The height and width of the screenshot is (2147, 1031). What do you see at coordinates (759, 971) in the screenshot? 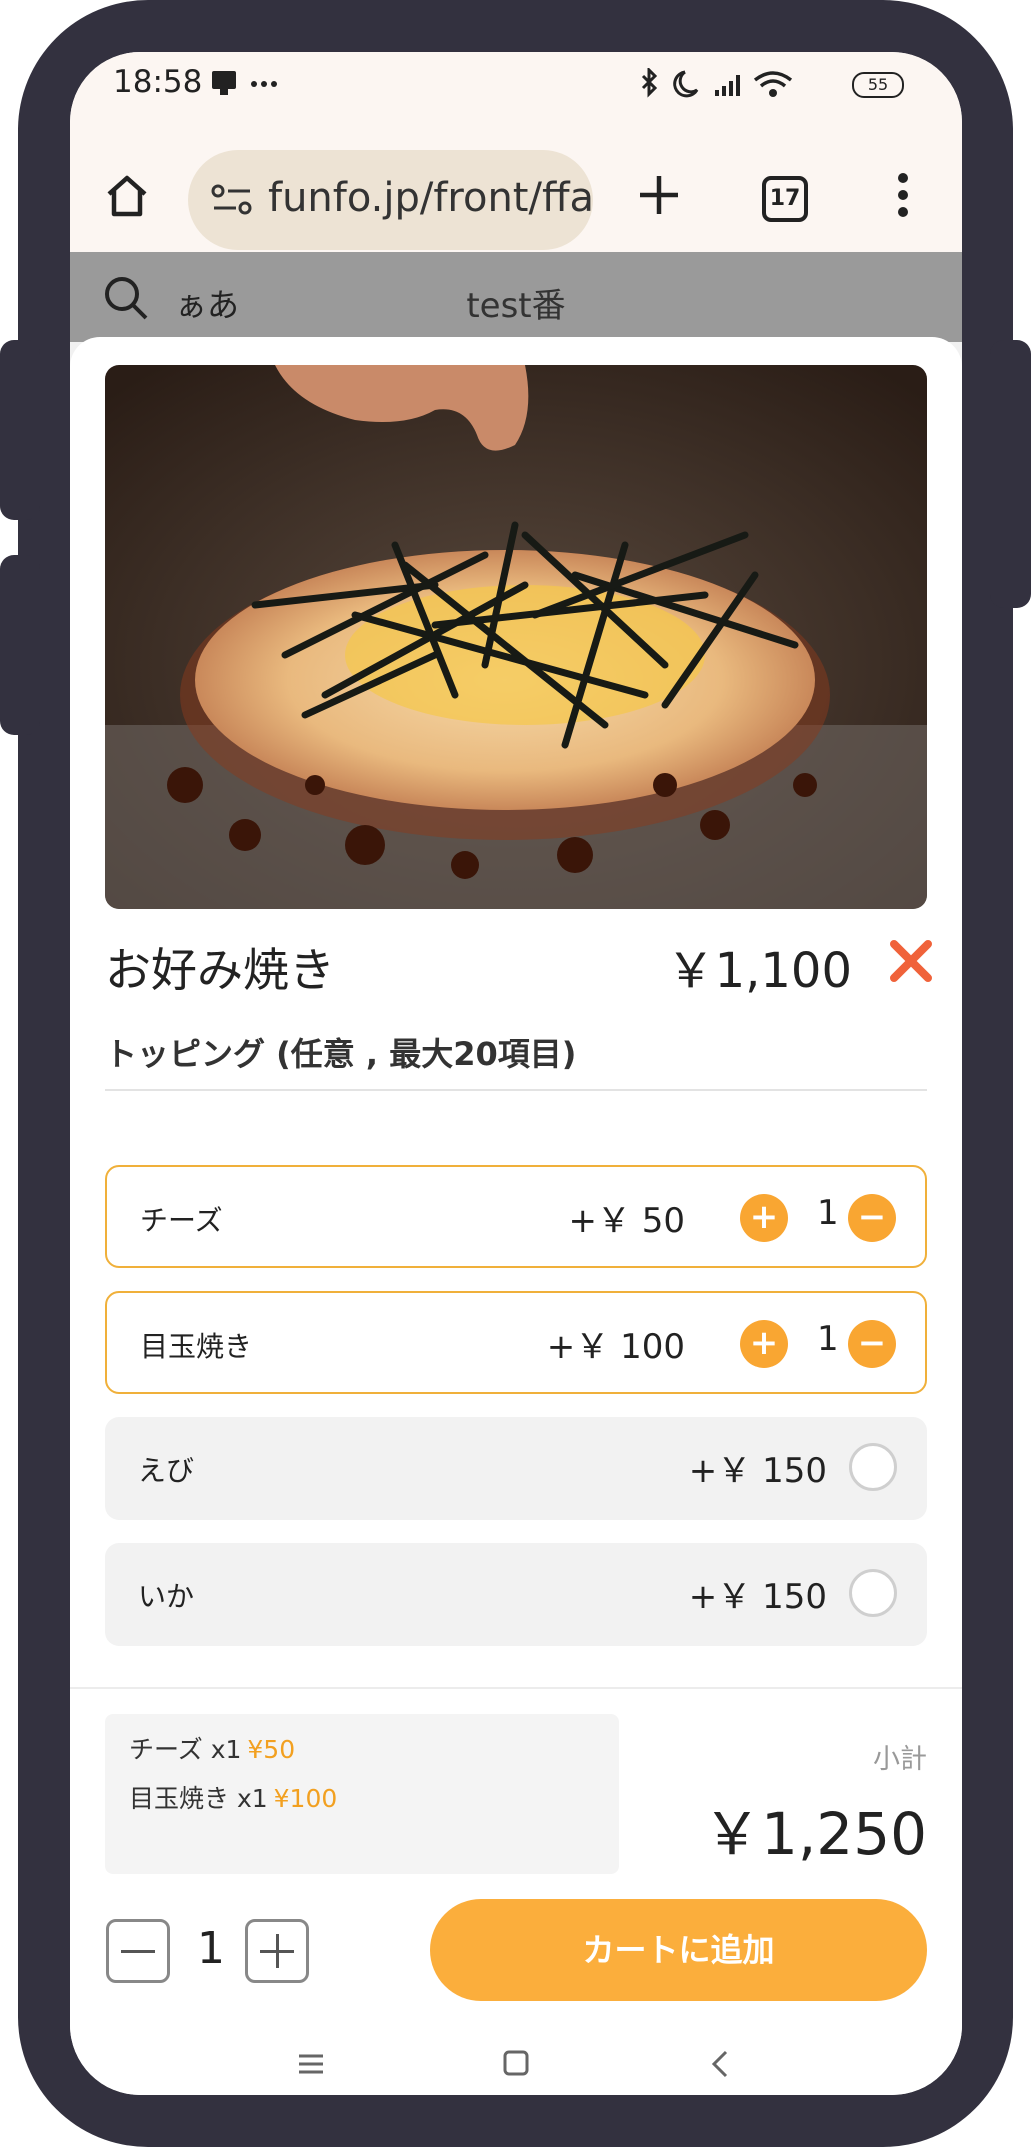
I see `item-price: ￥1,100` at bounding box center [759, 971].